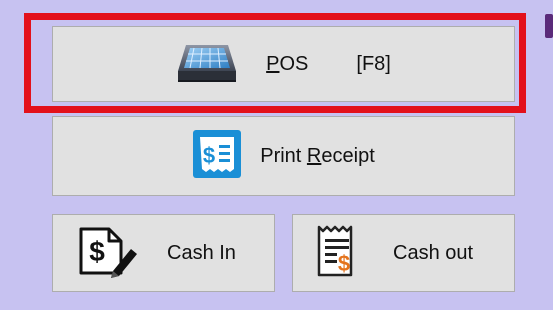 This screenshot has width=553, height=310. What do you see at coordinates (294, 63) in the screenshot?
I see `pos-label-rest: OS` at bounding box center [294, 63].